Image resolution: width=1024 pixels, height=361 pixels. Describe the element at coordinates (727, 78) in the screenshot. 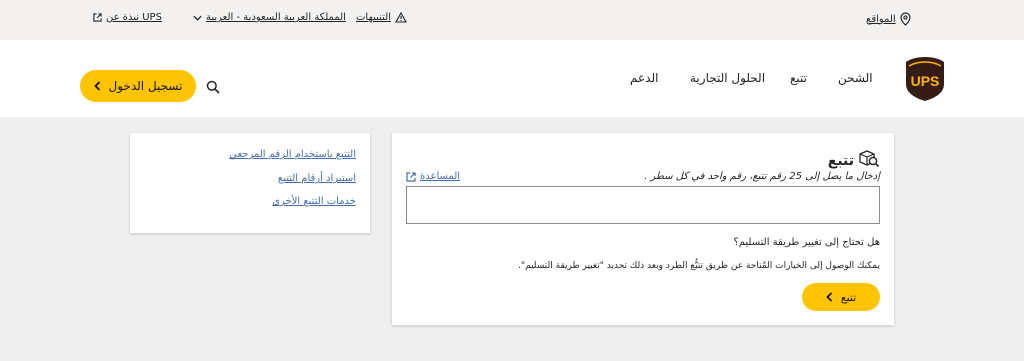

I see `nav-business-solutions: الحلول التجارية` at that location.